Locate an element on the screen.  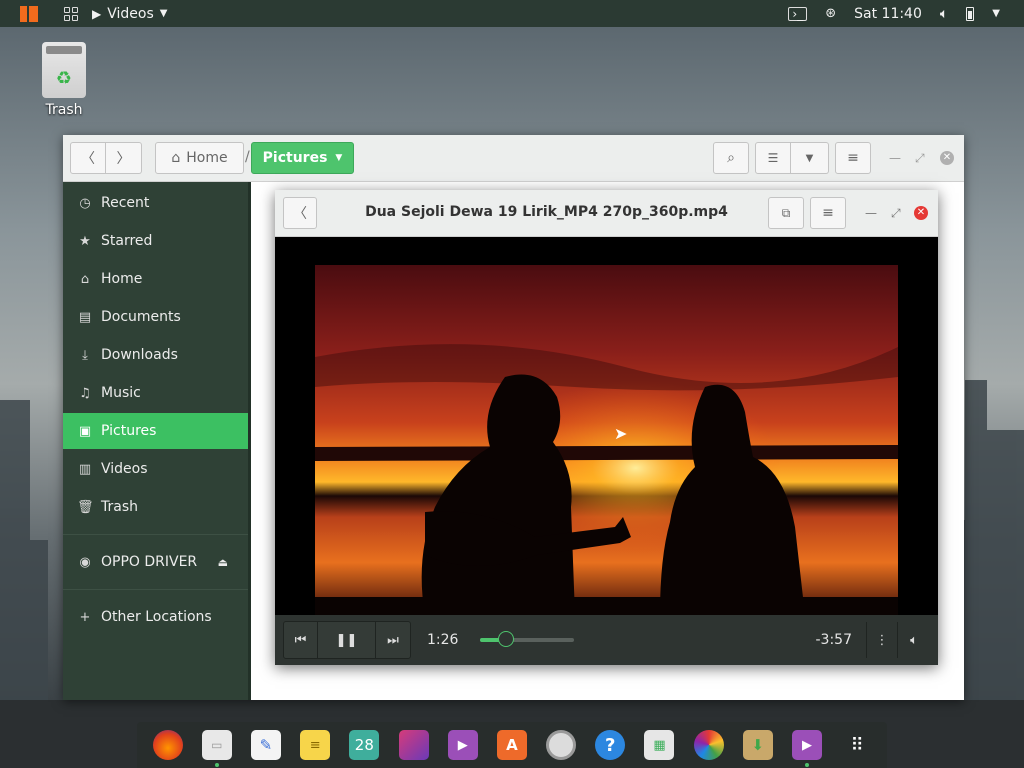
seek-slider is located at coordinates (527, 639).